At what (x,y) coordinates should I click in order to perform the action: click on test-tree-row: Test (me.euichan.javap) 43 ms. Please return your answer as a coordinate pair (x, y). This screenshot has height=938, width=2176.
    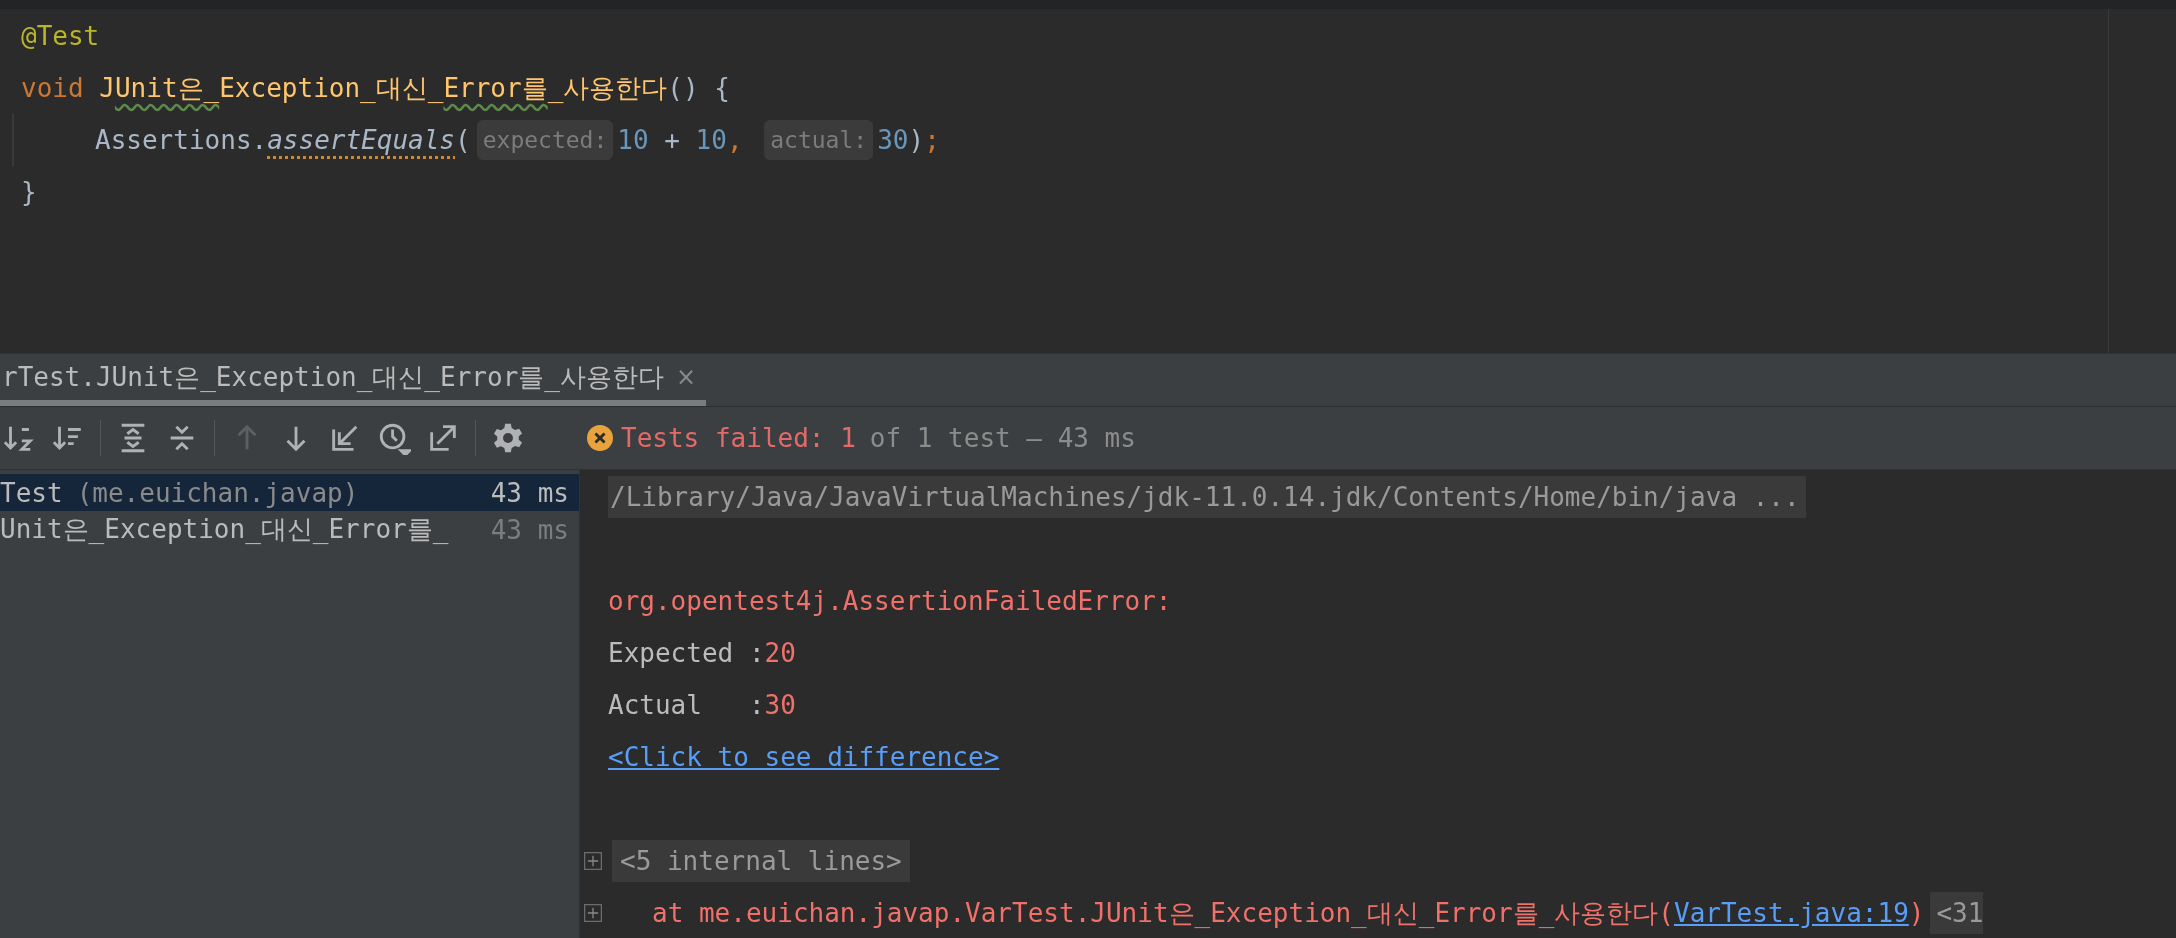
    Looking at the image, I should click on (289, 492).